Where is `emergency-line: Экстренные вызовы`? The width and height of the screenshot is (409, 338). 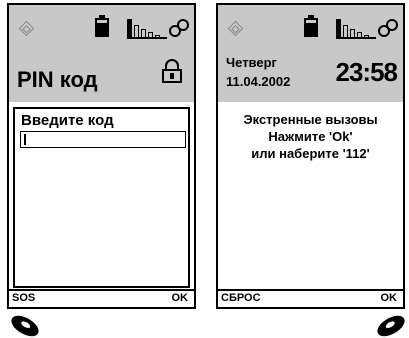
emergency-line: Экстренные вызовы is located at coordinates (310, 119).